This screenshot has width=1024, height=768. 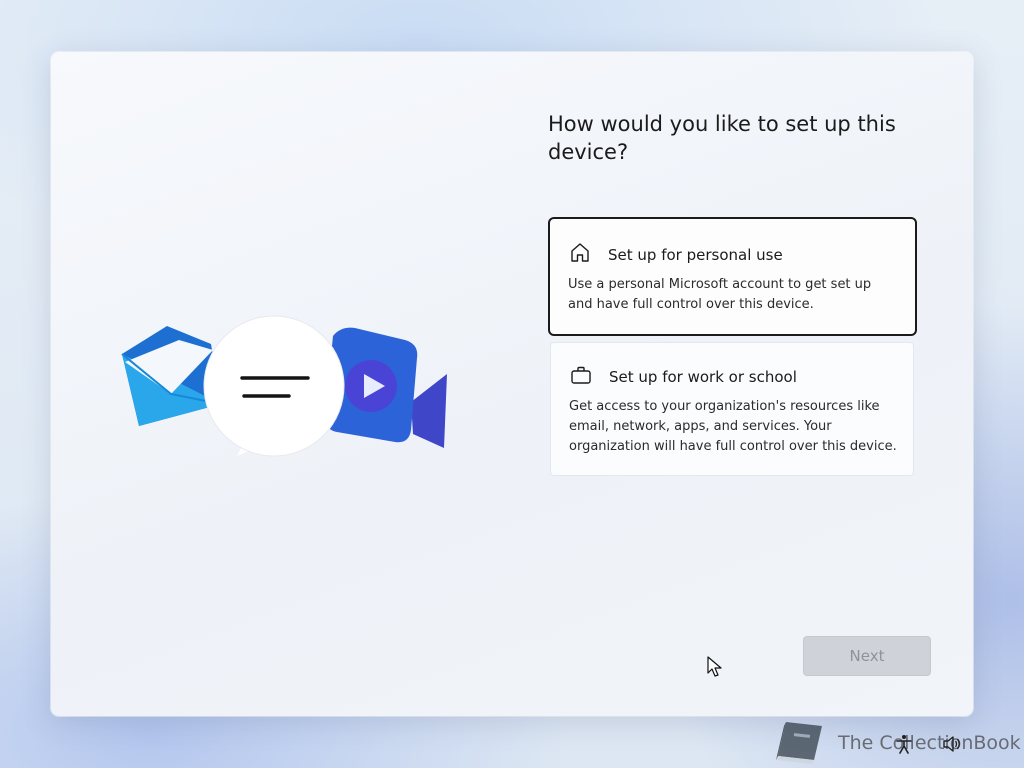 What do you see at coordinates (952, 744) in the screenshot?
I see `volume-icon` at bounding box center [952, 744].